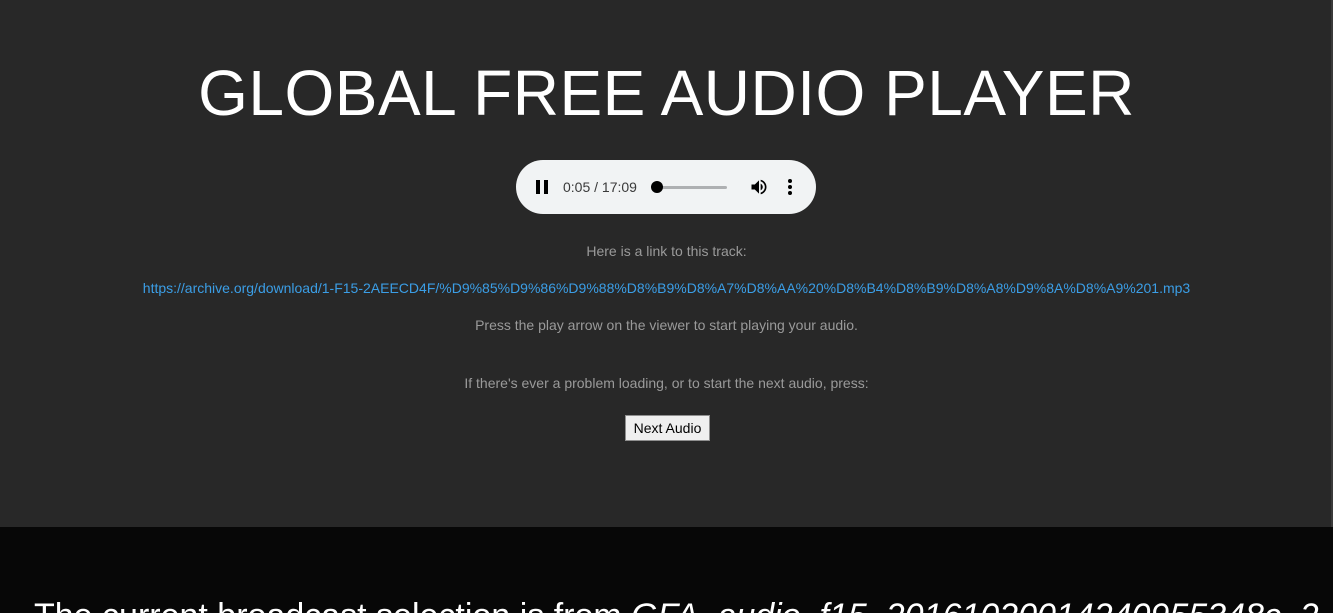  I want to click on seek-track, so click(692, 187).